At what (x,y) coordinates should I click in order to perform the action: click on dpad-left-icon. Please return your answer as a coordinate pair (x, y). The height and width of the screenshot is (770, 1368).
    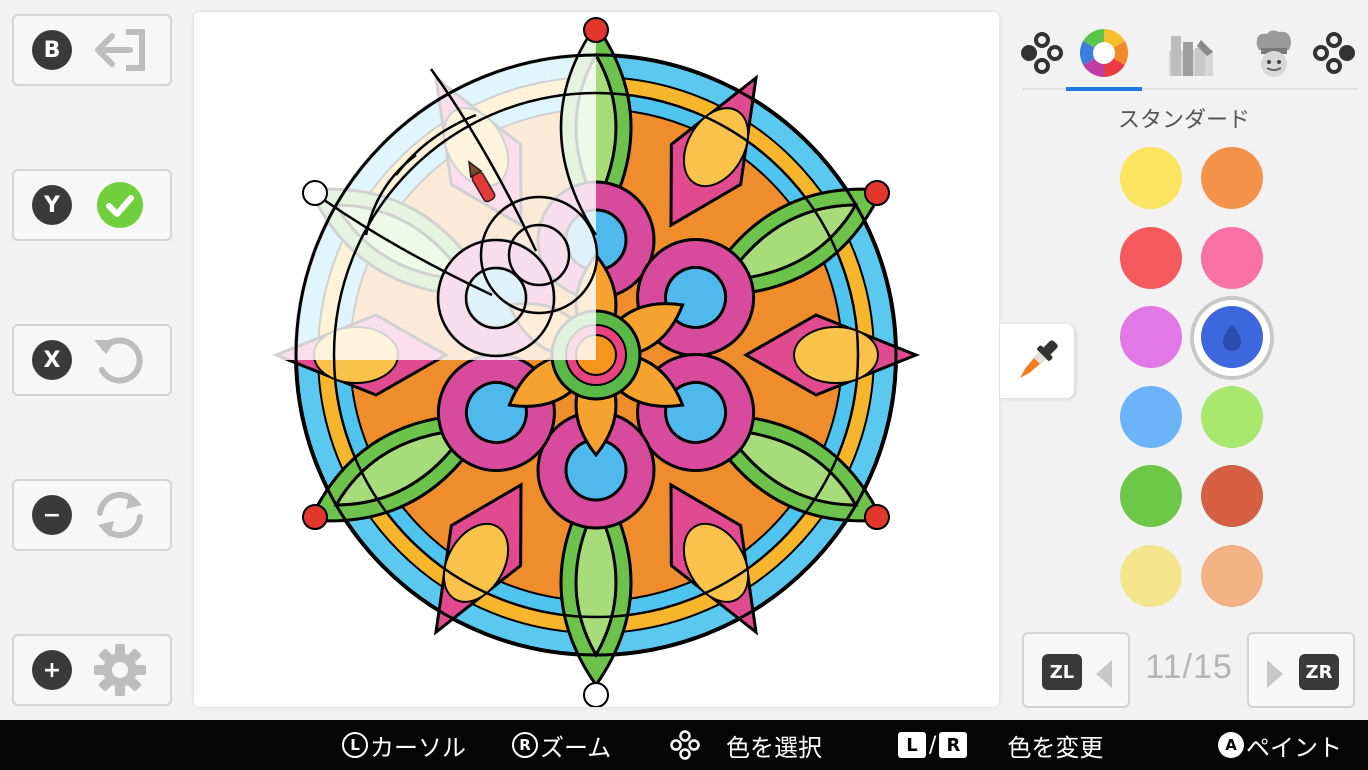
    Looking at the image, I should click on (1042, 53).